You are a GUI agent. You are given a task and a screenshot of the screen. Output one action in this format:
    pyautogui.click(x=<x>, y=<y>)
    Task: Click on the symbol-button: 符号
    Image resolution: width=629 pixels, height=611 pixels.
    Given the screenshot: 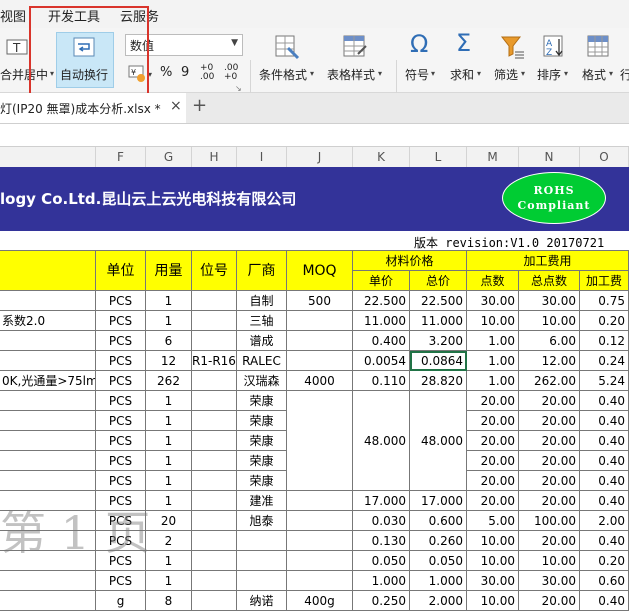 What is the action you would take?
    pyautogui.click(x=417, y=74)
    